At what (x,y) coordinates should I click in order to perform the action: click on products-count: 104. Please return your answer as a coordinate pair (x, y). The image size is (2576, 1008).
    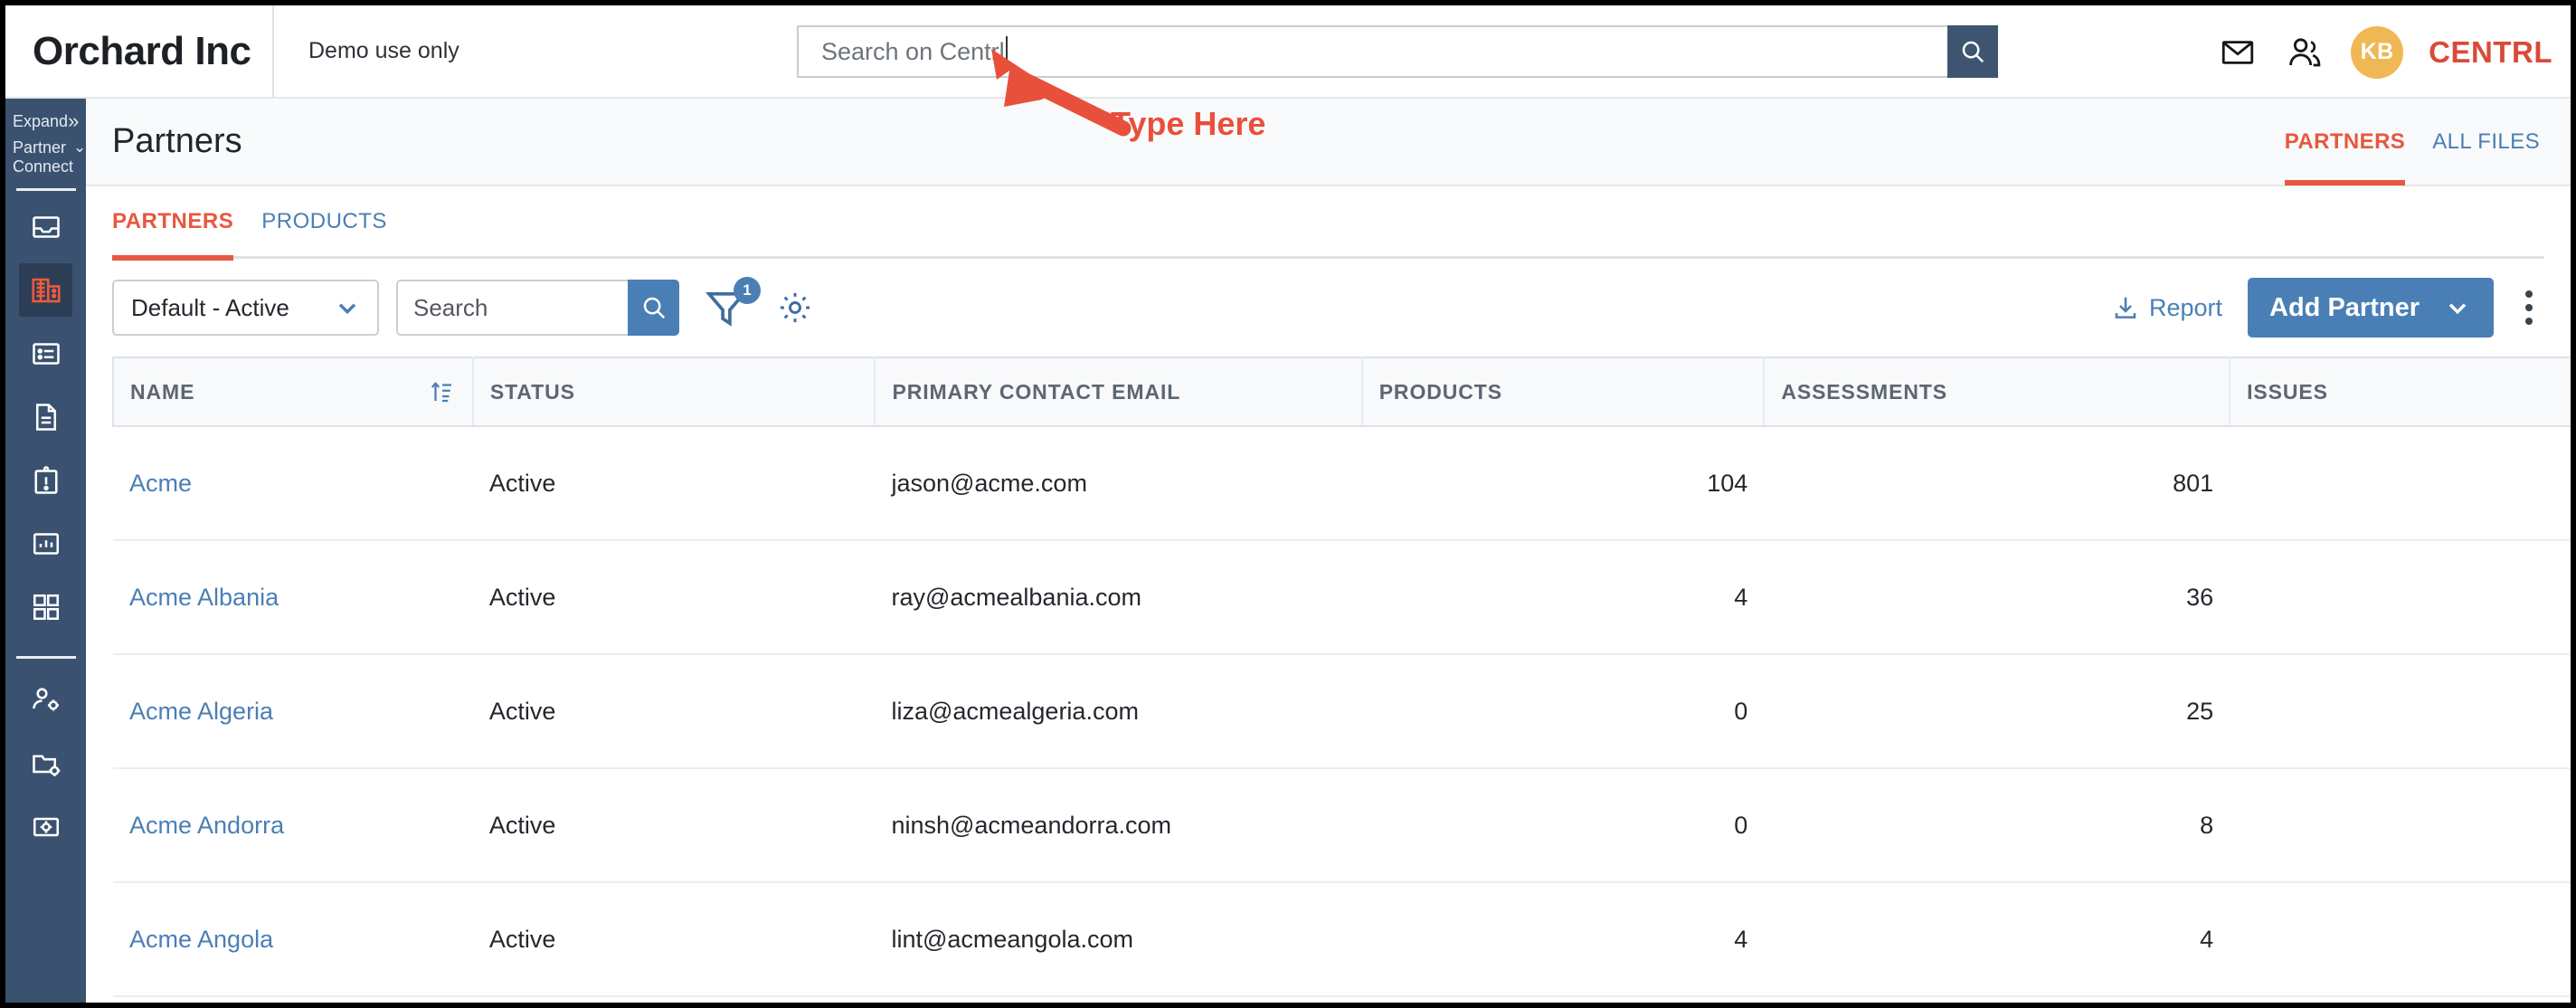
    Looking at the image, I should click on (1727, 483).